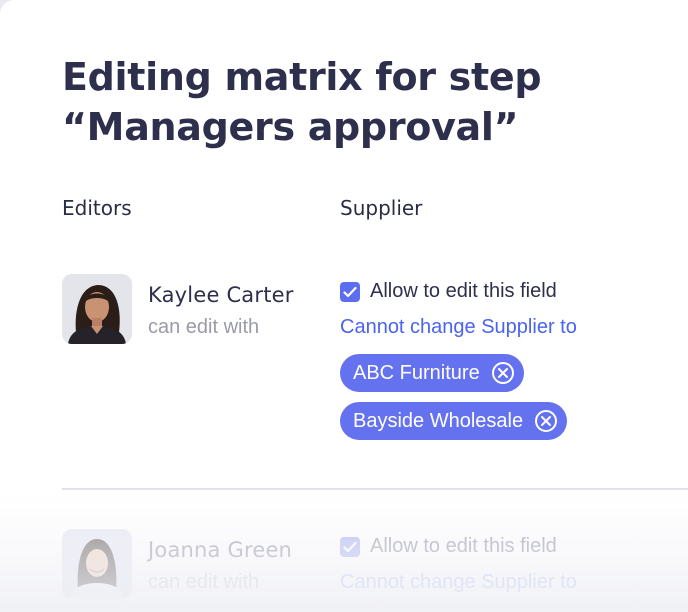 The width and height of the screenshot is (688, 612). Describe the element at coordinates (290, 127) in the screenshot. I see `page-title-line2: “Managers approval”` at that location.